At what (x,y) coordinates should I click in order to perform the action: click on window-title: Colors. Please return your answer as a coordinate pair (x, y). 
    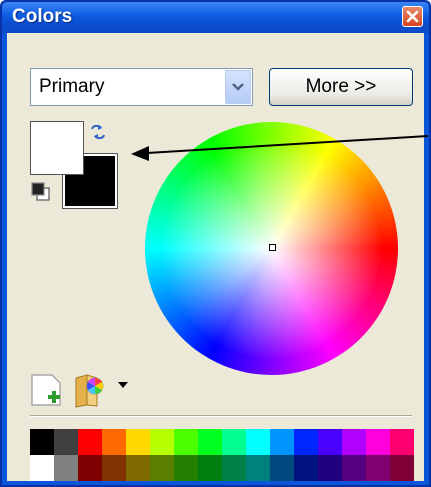
    Looking at the image, I should click on (42, 16).